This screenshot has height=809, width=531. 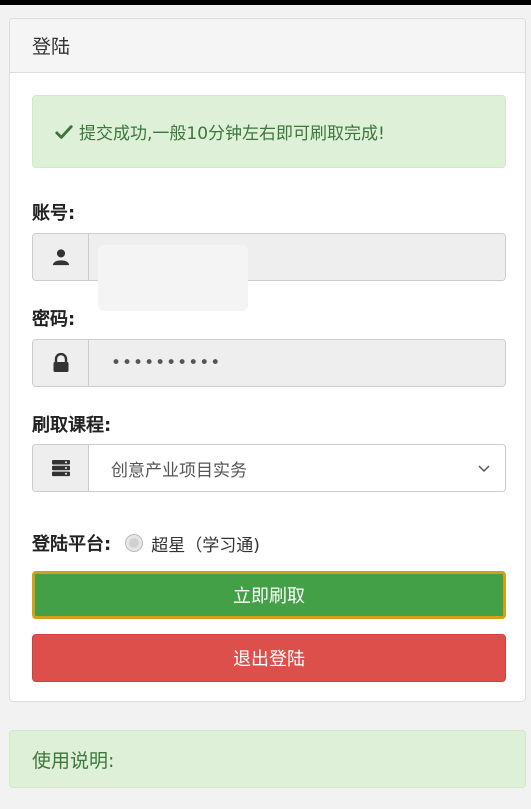 What do you see at coordinates (73, 760) in the screenshot?
I see `instructions-title: 使用说明:` at bounding box center [73, 760].